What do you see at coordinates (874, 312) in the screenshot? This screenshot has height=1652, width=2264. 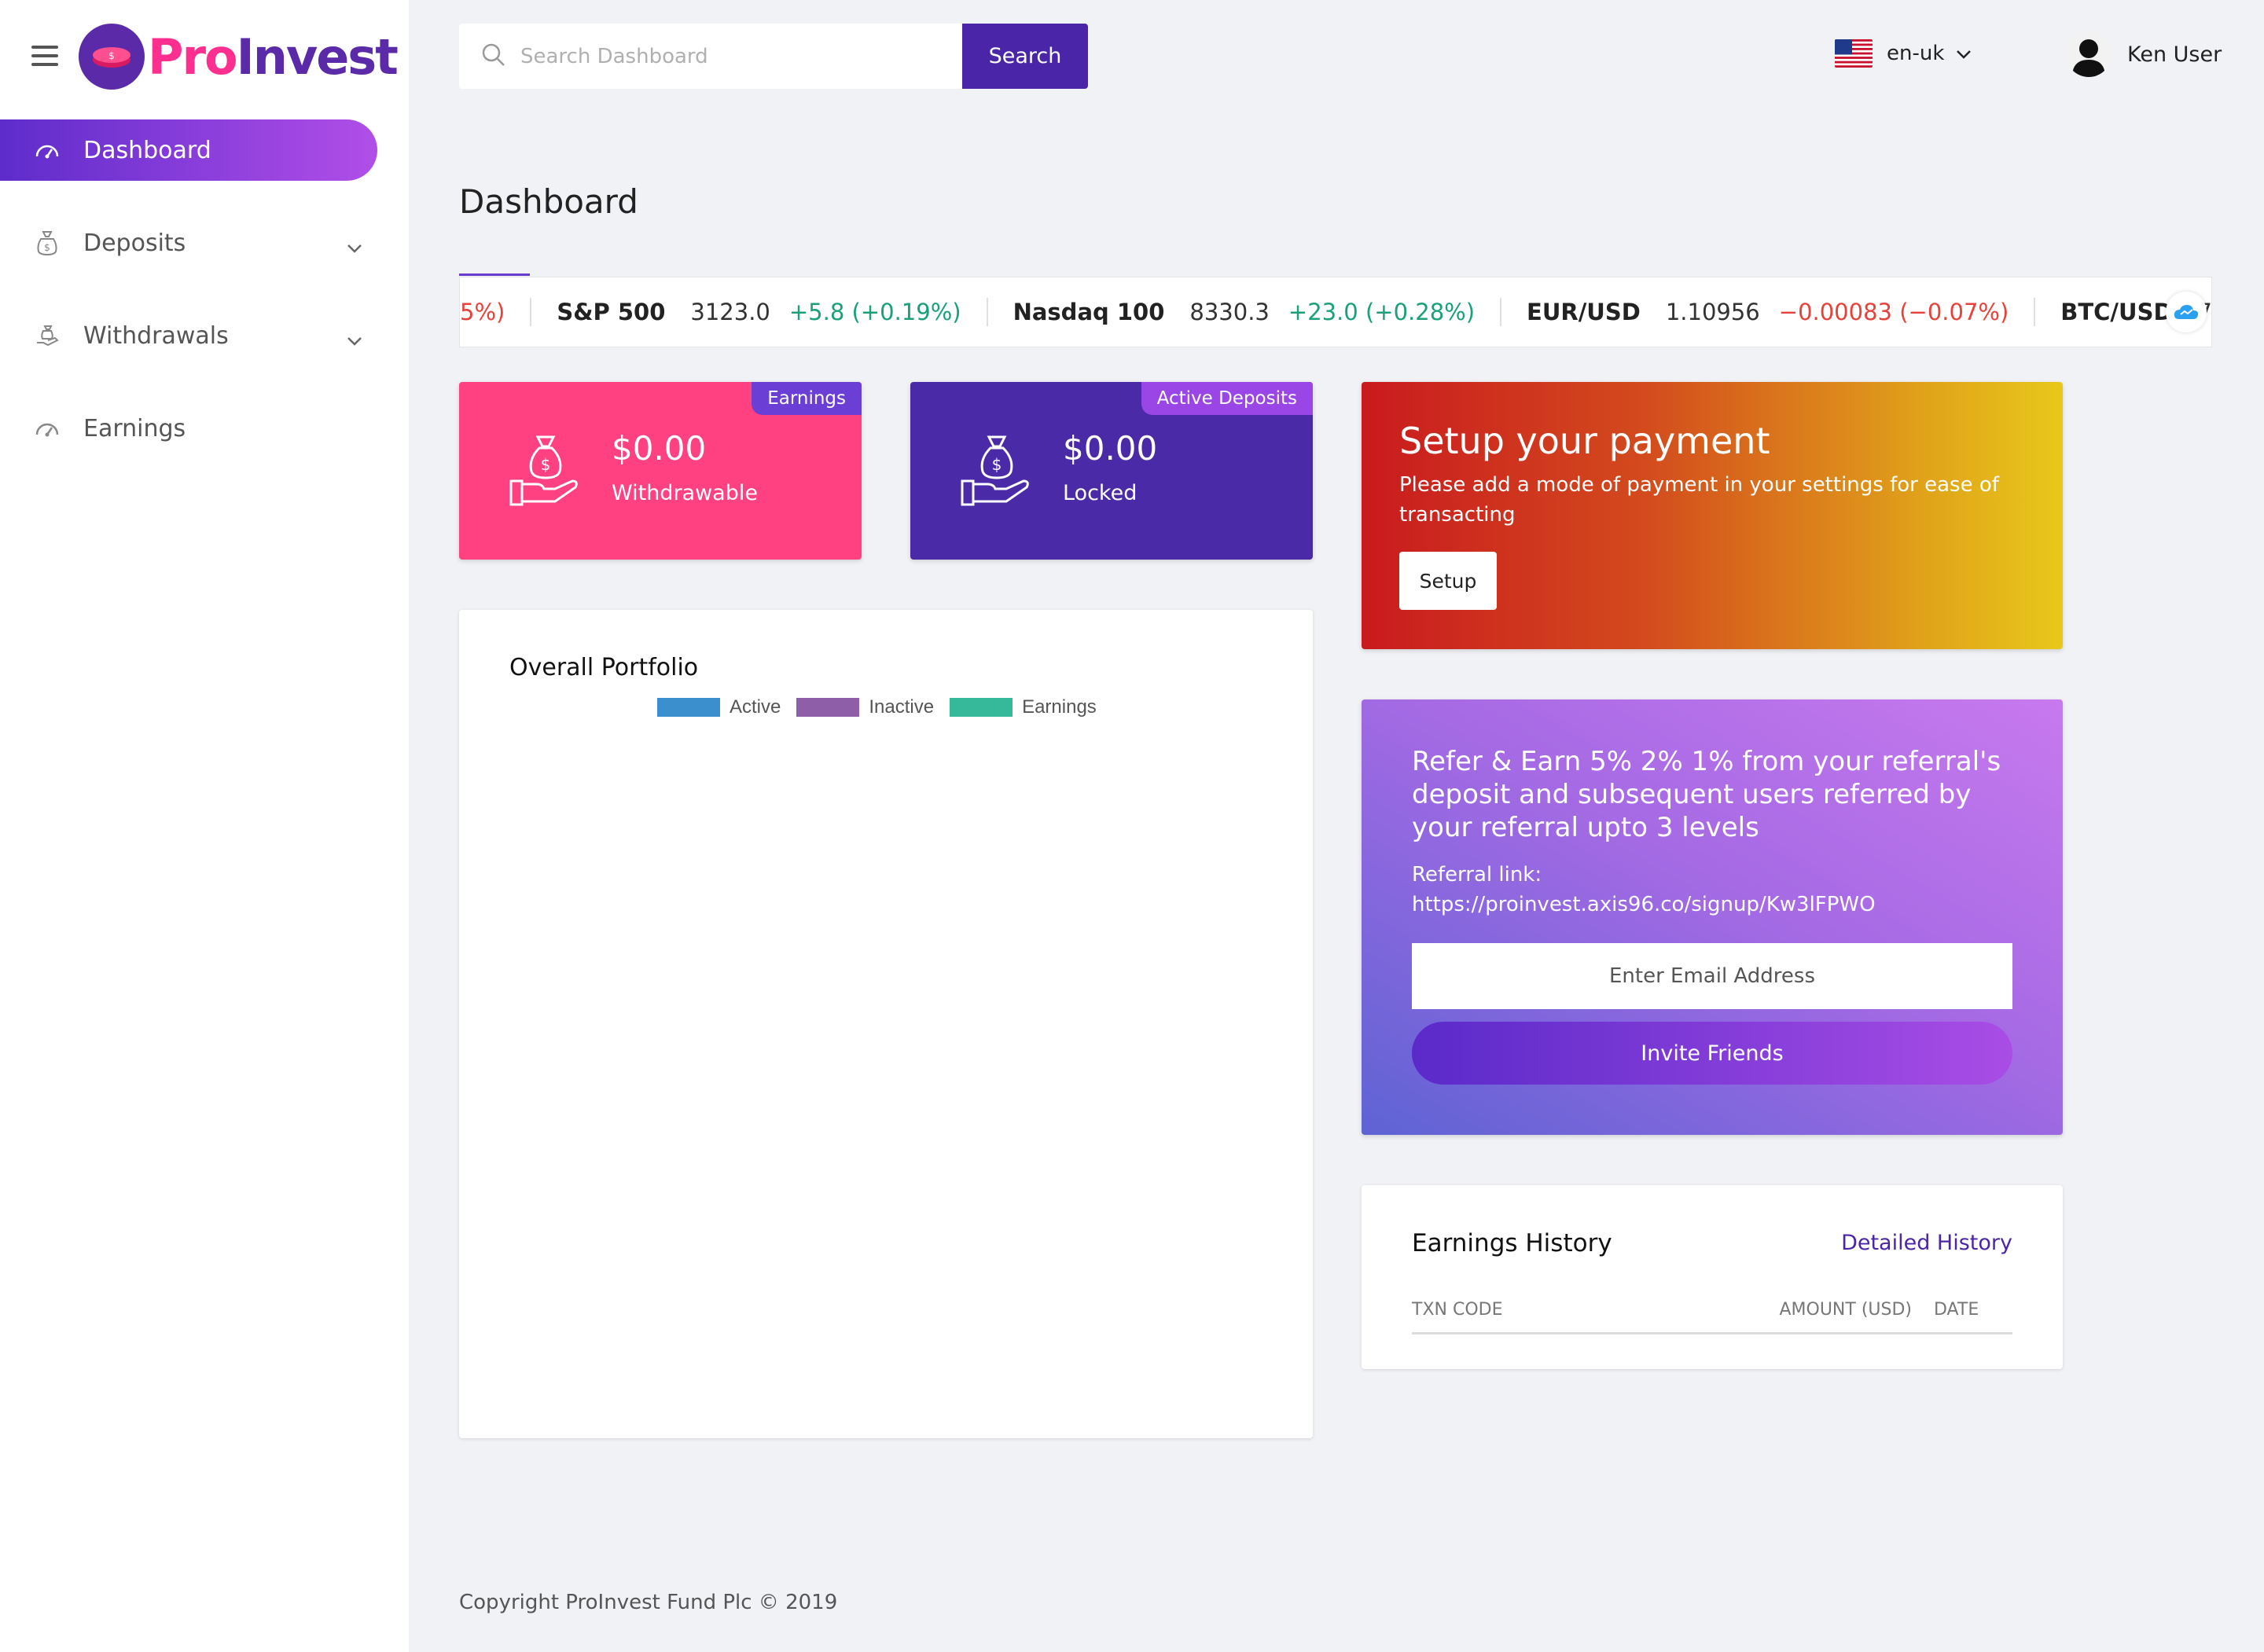 I see `ticker-change: +5.8 (+0.19%)` at bounding box center [874, 312].